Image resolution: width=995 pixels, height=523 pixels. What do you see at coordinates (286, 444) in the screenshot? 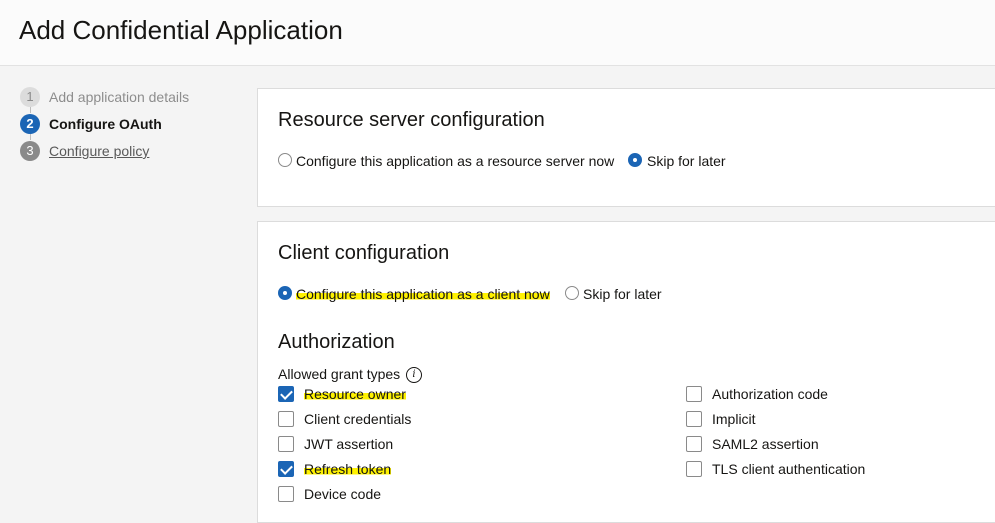
I see `checkbox-jwt-assertion` at bounding box center [286, 444].